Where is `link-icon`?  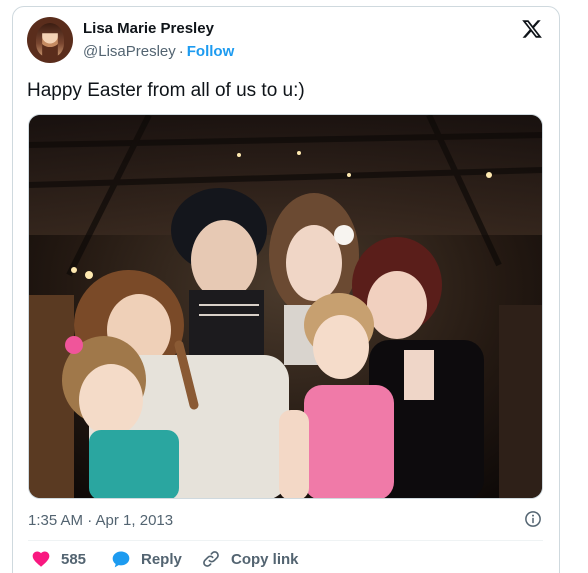 link-icon is located at coordinates (211, 559).